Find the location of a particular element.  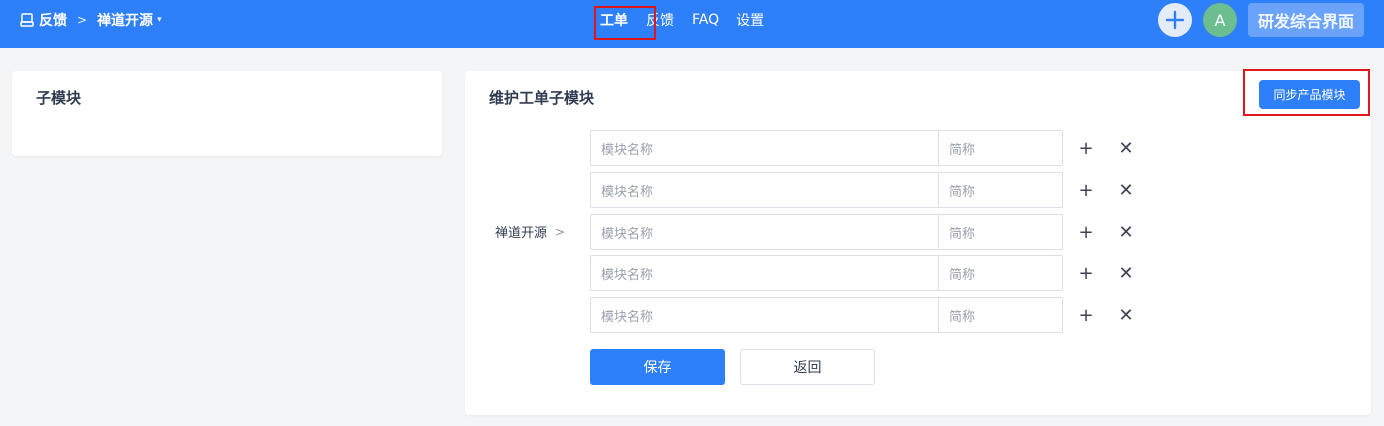

product-node-label: 禅道开源 is located at coordinates (521, 233).